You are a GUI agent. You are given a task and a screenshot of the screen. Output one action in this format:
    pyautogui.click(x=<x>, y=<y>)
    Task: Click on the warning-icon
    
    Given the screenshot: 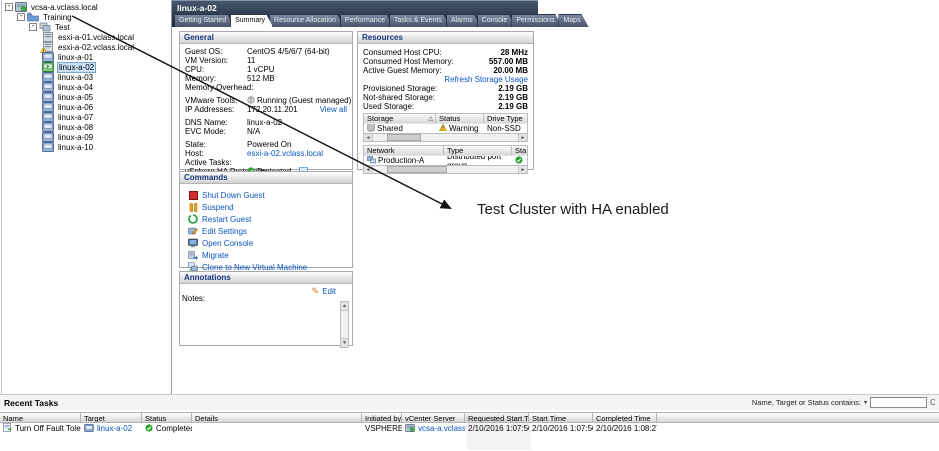 What is the action you would take?
    pyautogui.click(x=443, y=128)
    